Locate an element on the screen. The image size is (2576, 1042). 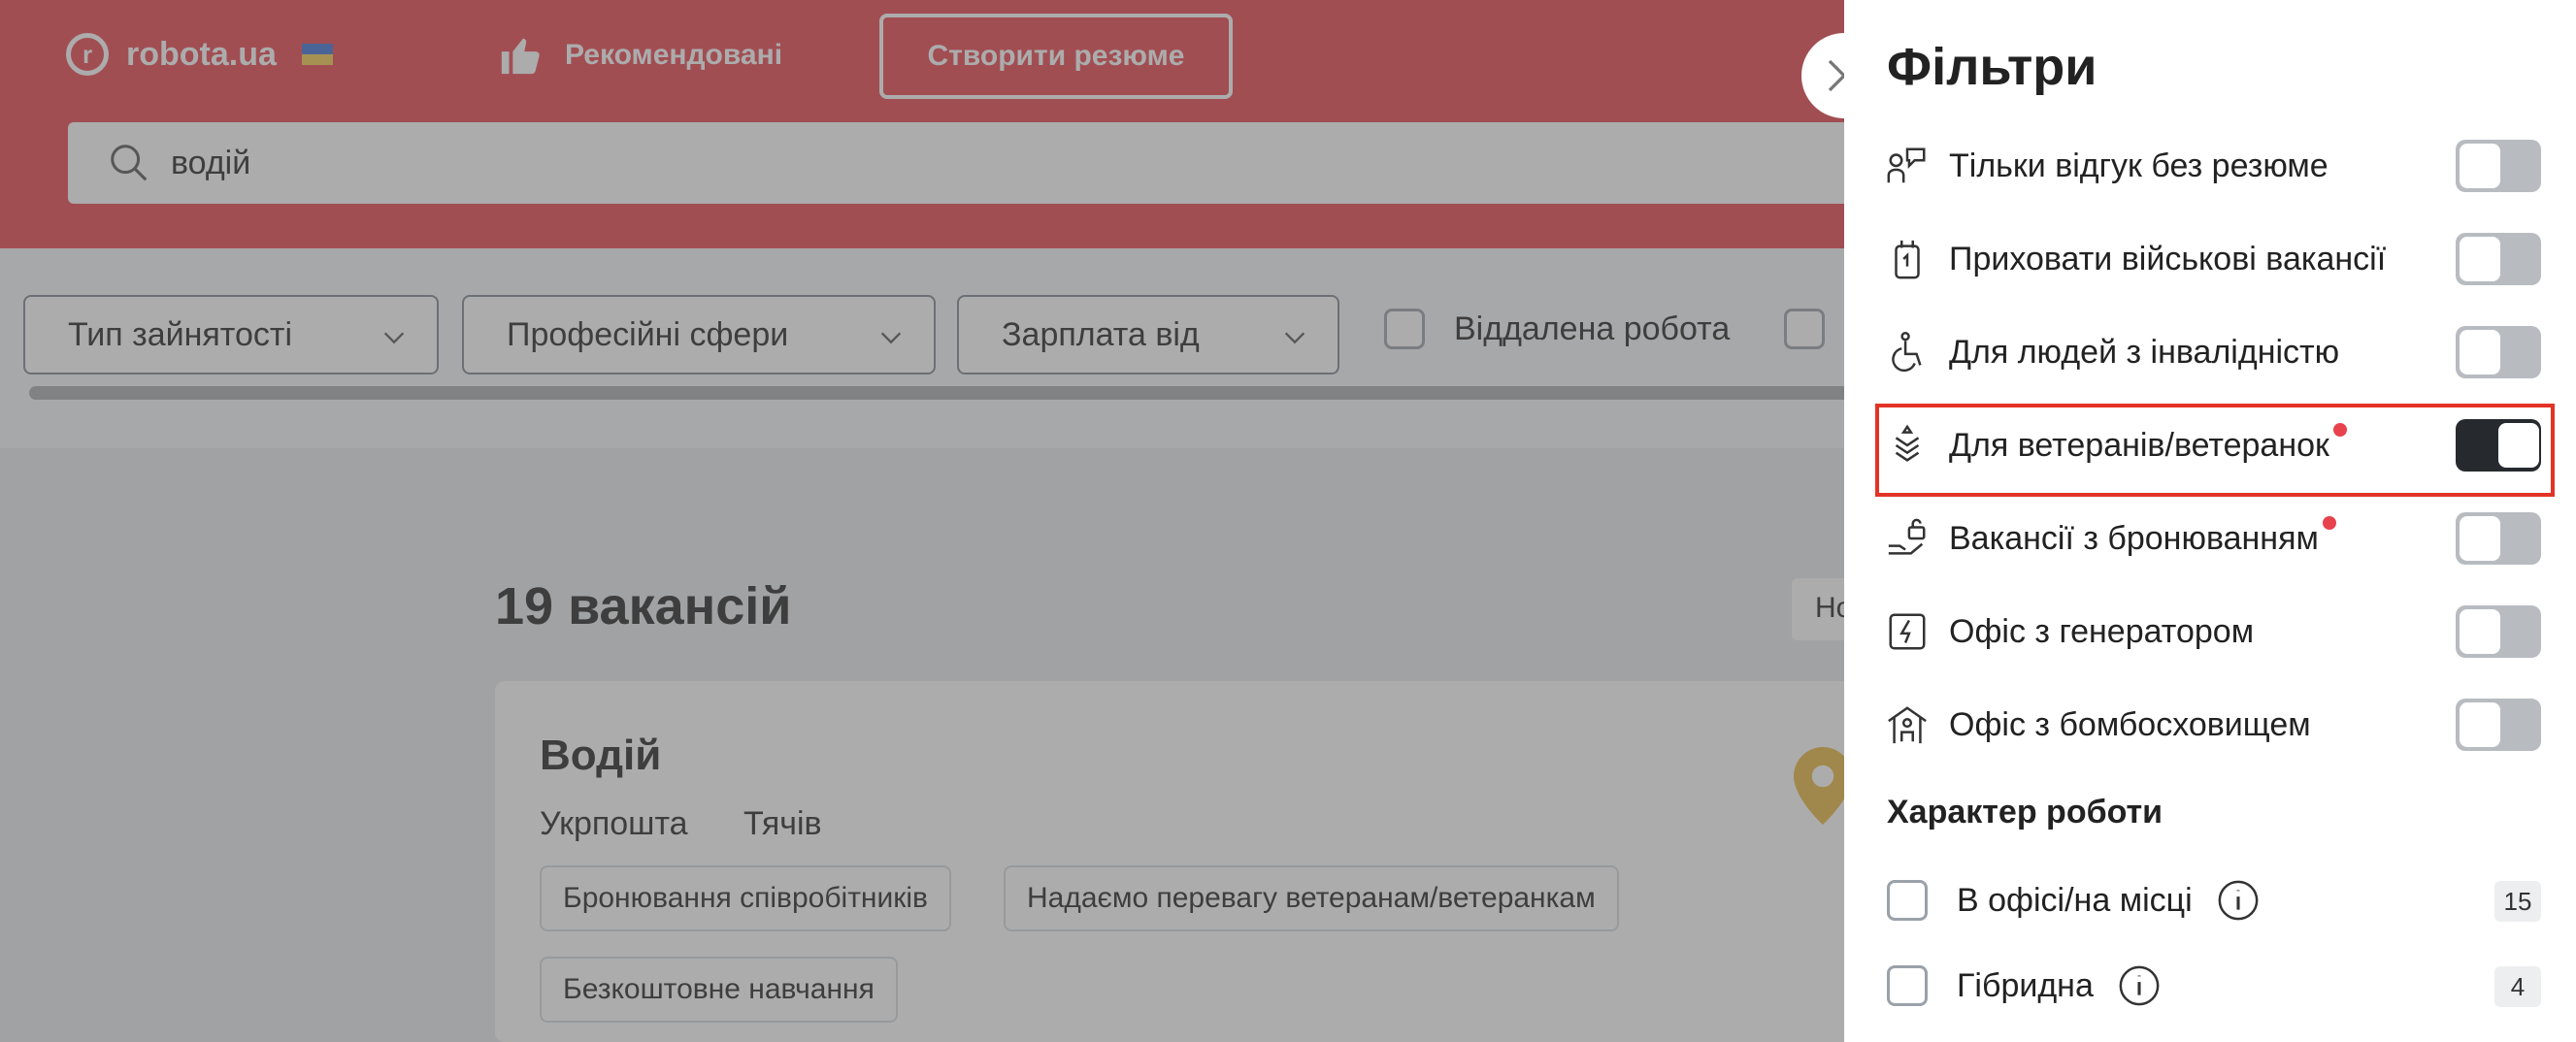
veteran-badge-icon is located at coordinates (1907, 443).